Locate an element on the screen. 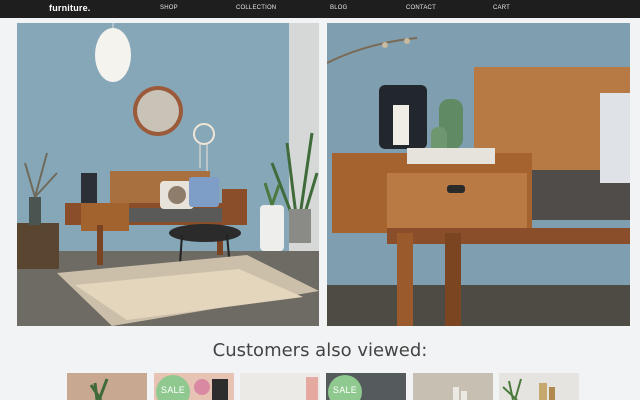 The height and width of the screenshot is (400, 640). brand-logo: furniture. is located at coordinates (70, 8).